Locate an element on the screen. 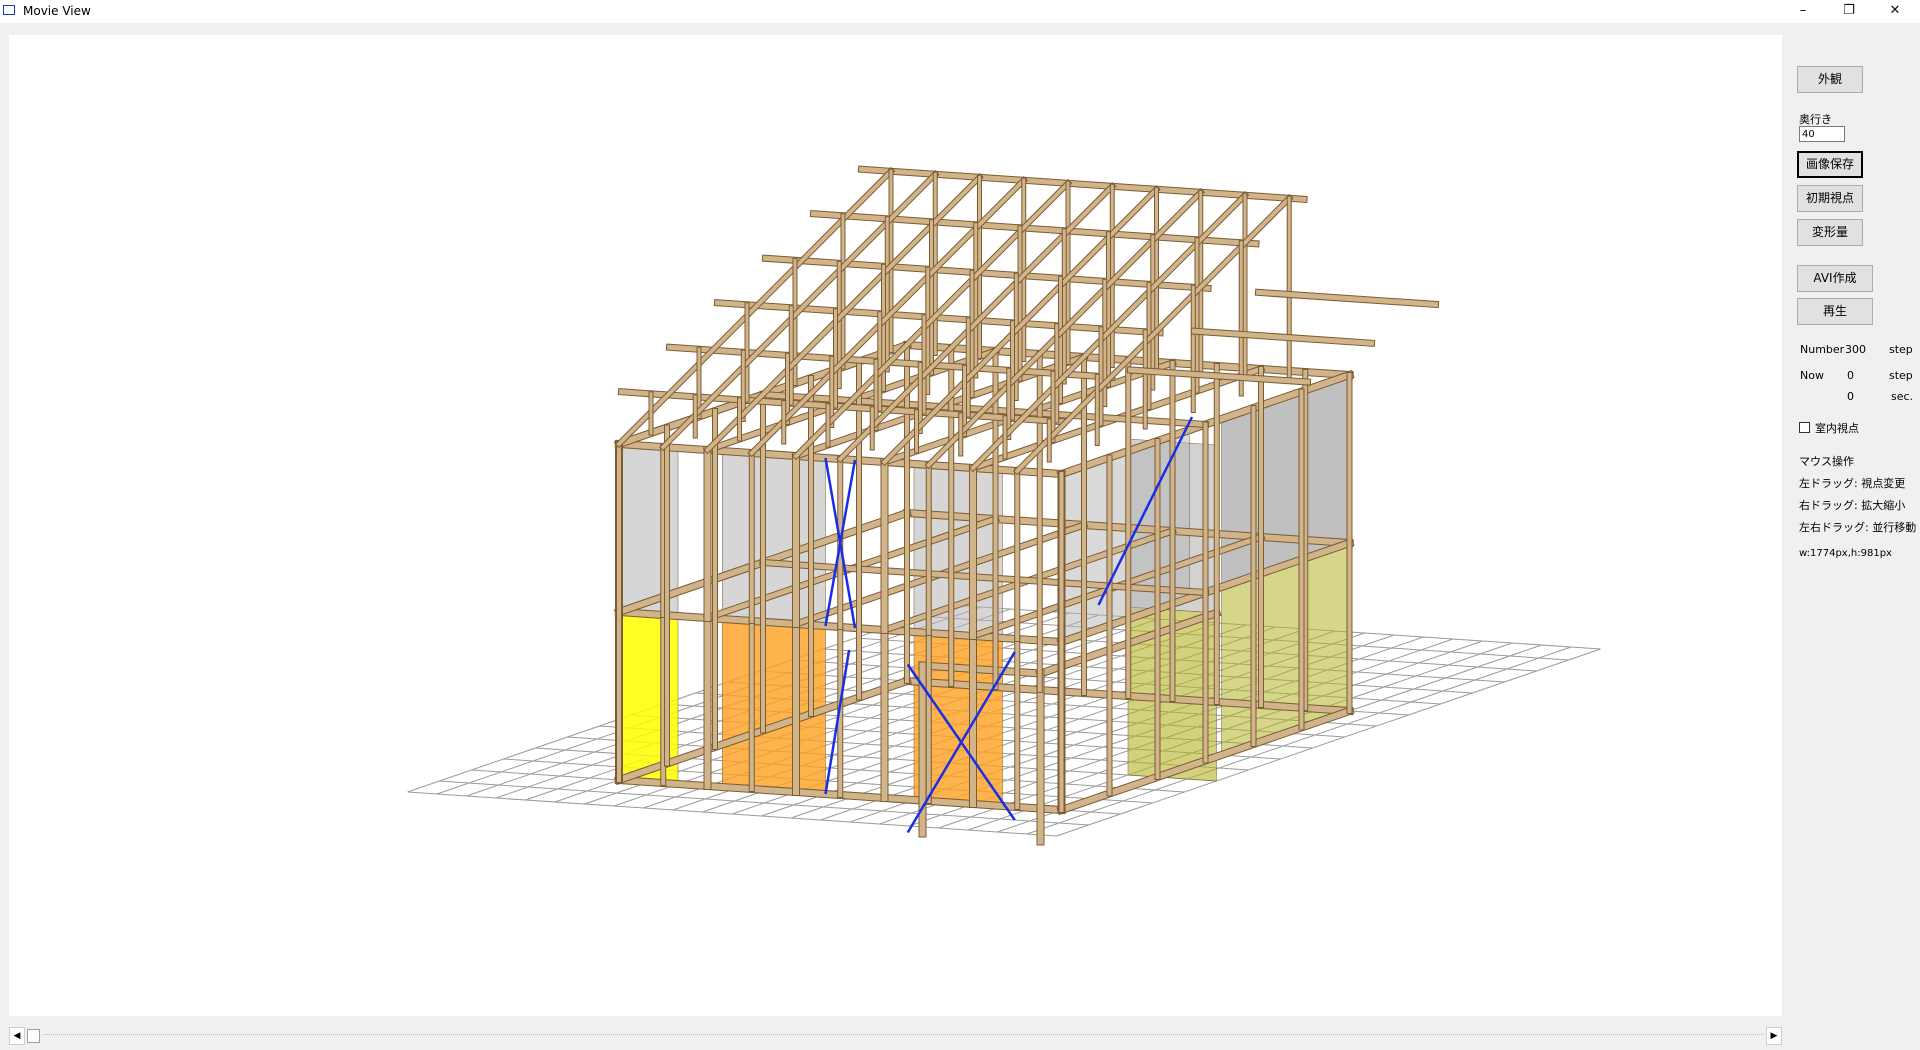  grid-line is located at coordinates (679, 698).